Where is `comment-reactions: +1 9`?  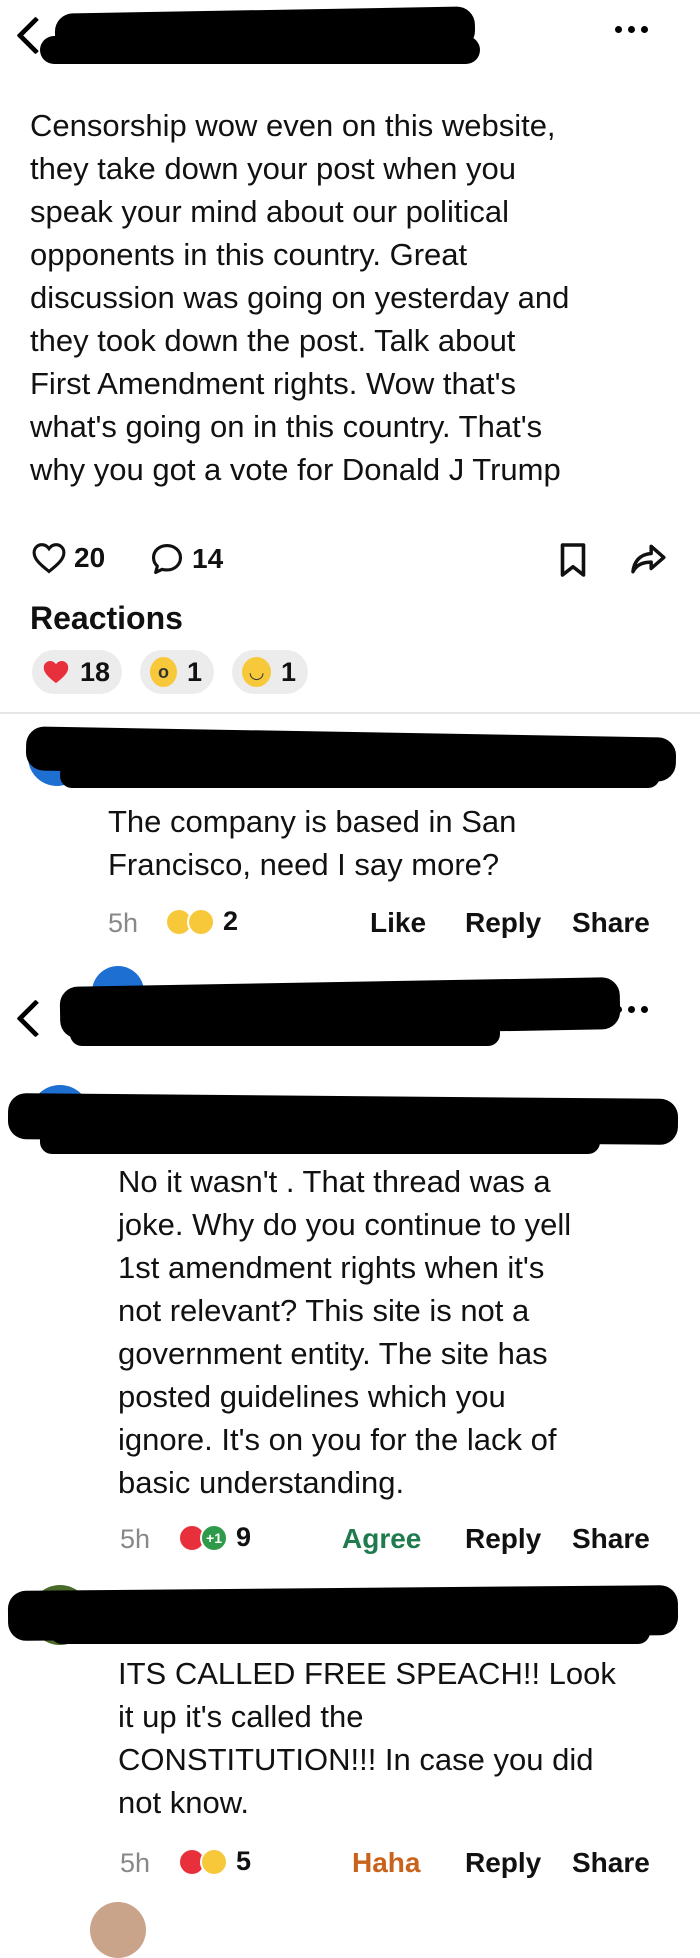
comment-reactions: +1 9 is located at coordinates (214, 1537).